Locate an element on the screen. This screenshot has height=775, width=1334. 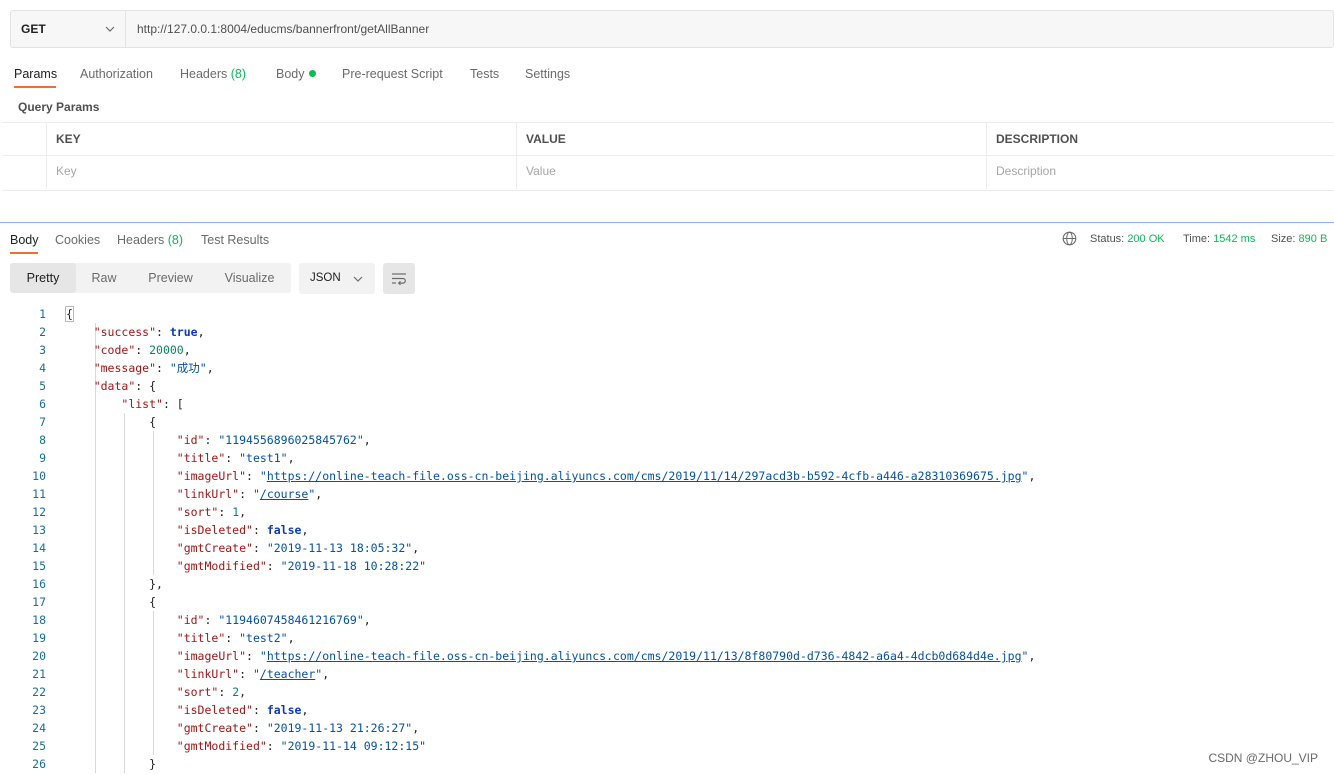
description-input: Description is located at coordinates (1026, 171).